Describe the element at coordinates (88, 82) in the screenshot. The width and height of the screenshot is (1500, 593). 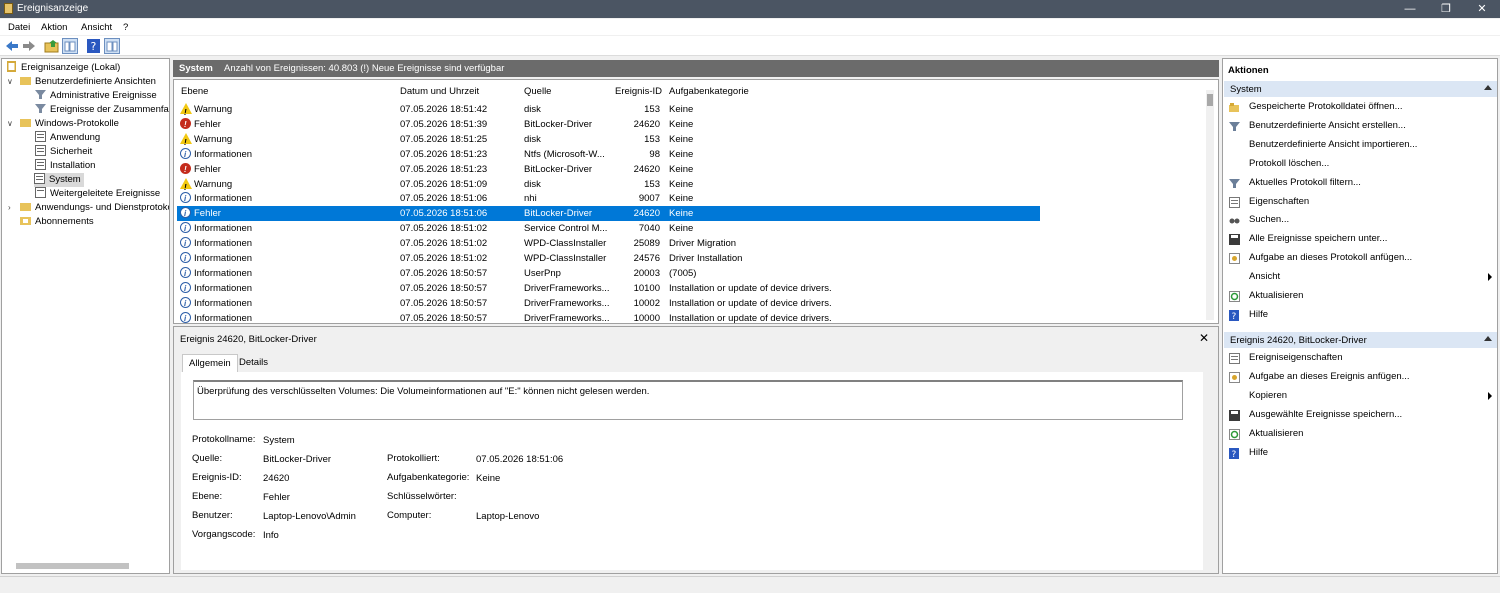
I see `tree-custom-views: Benutzerdefinierte Ansichten` at that location.